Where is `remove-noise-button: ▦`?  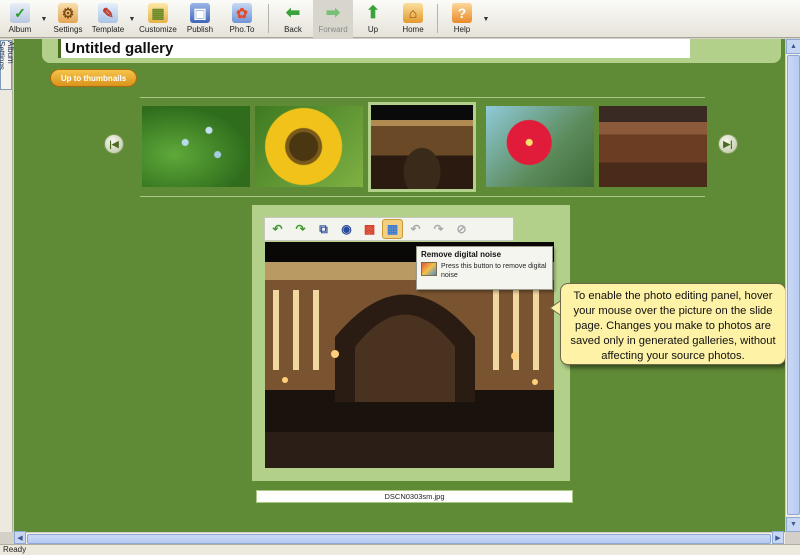
remove-noise-button: ▦ is located at coordinates (392, 229).